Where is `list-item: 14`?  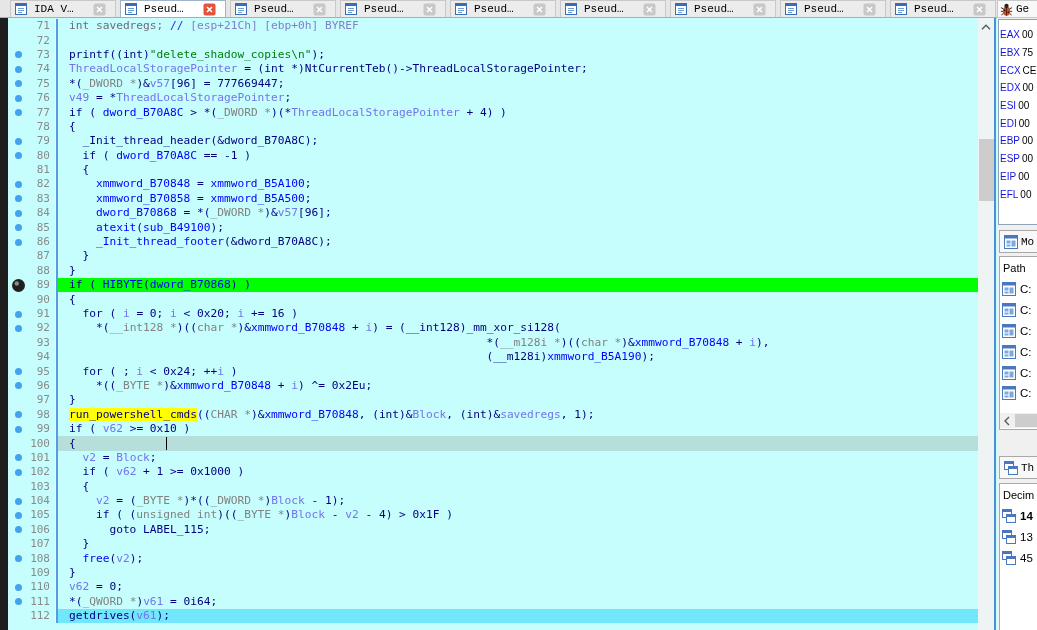 list-item: 14 is located at coordinates (1018, 516).